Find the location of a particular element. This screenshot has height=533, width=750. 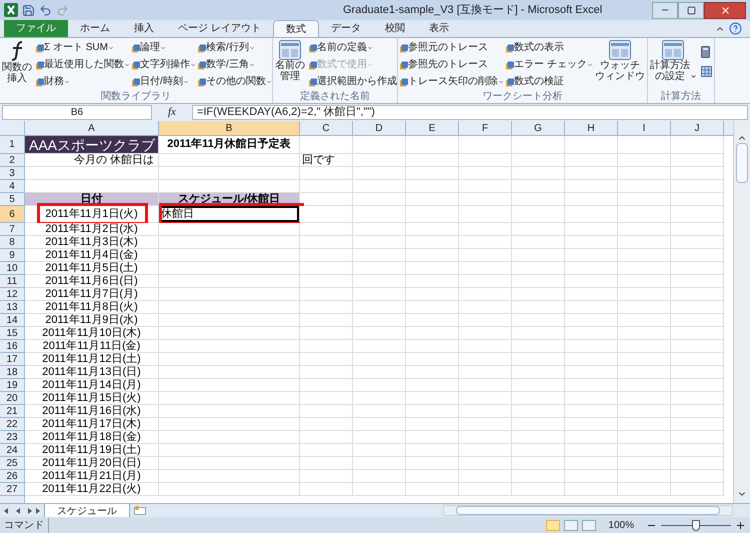

ribbon-large-button: 関数の 挿入 is located at coordinates (17, 64).